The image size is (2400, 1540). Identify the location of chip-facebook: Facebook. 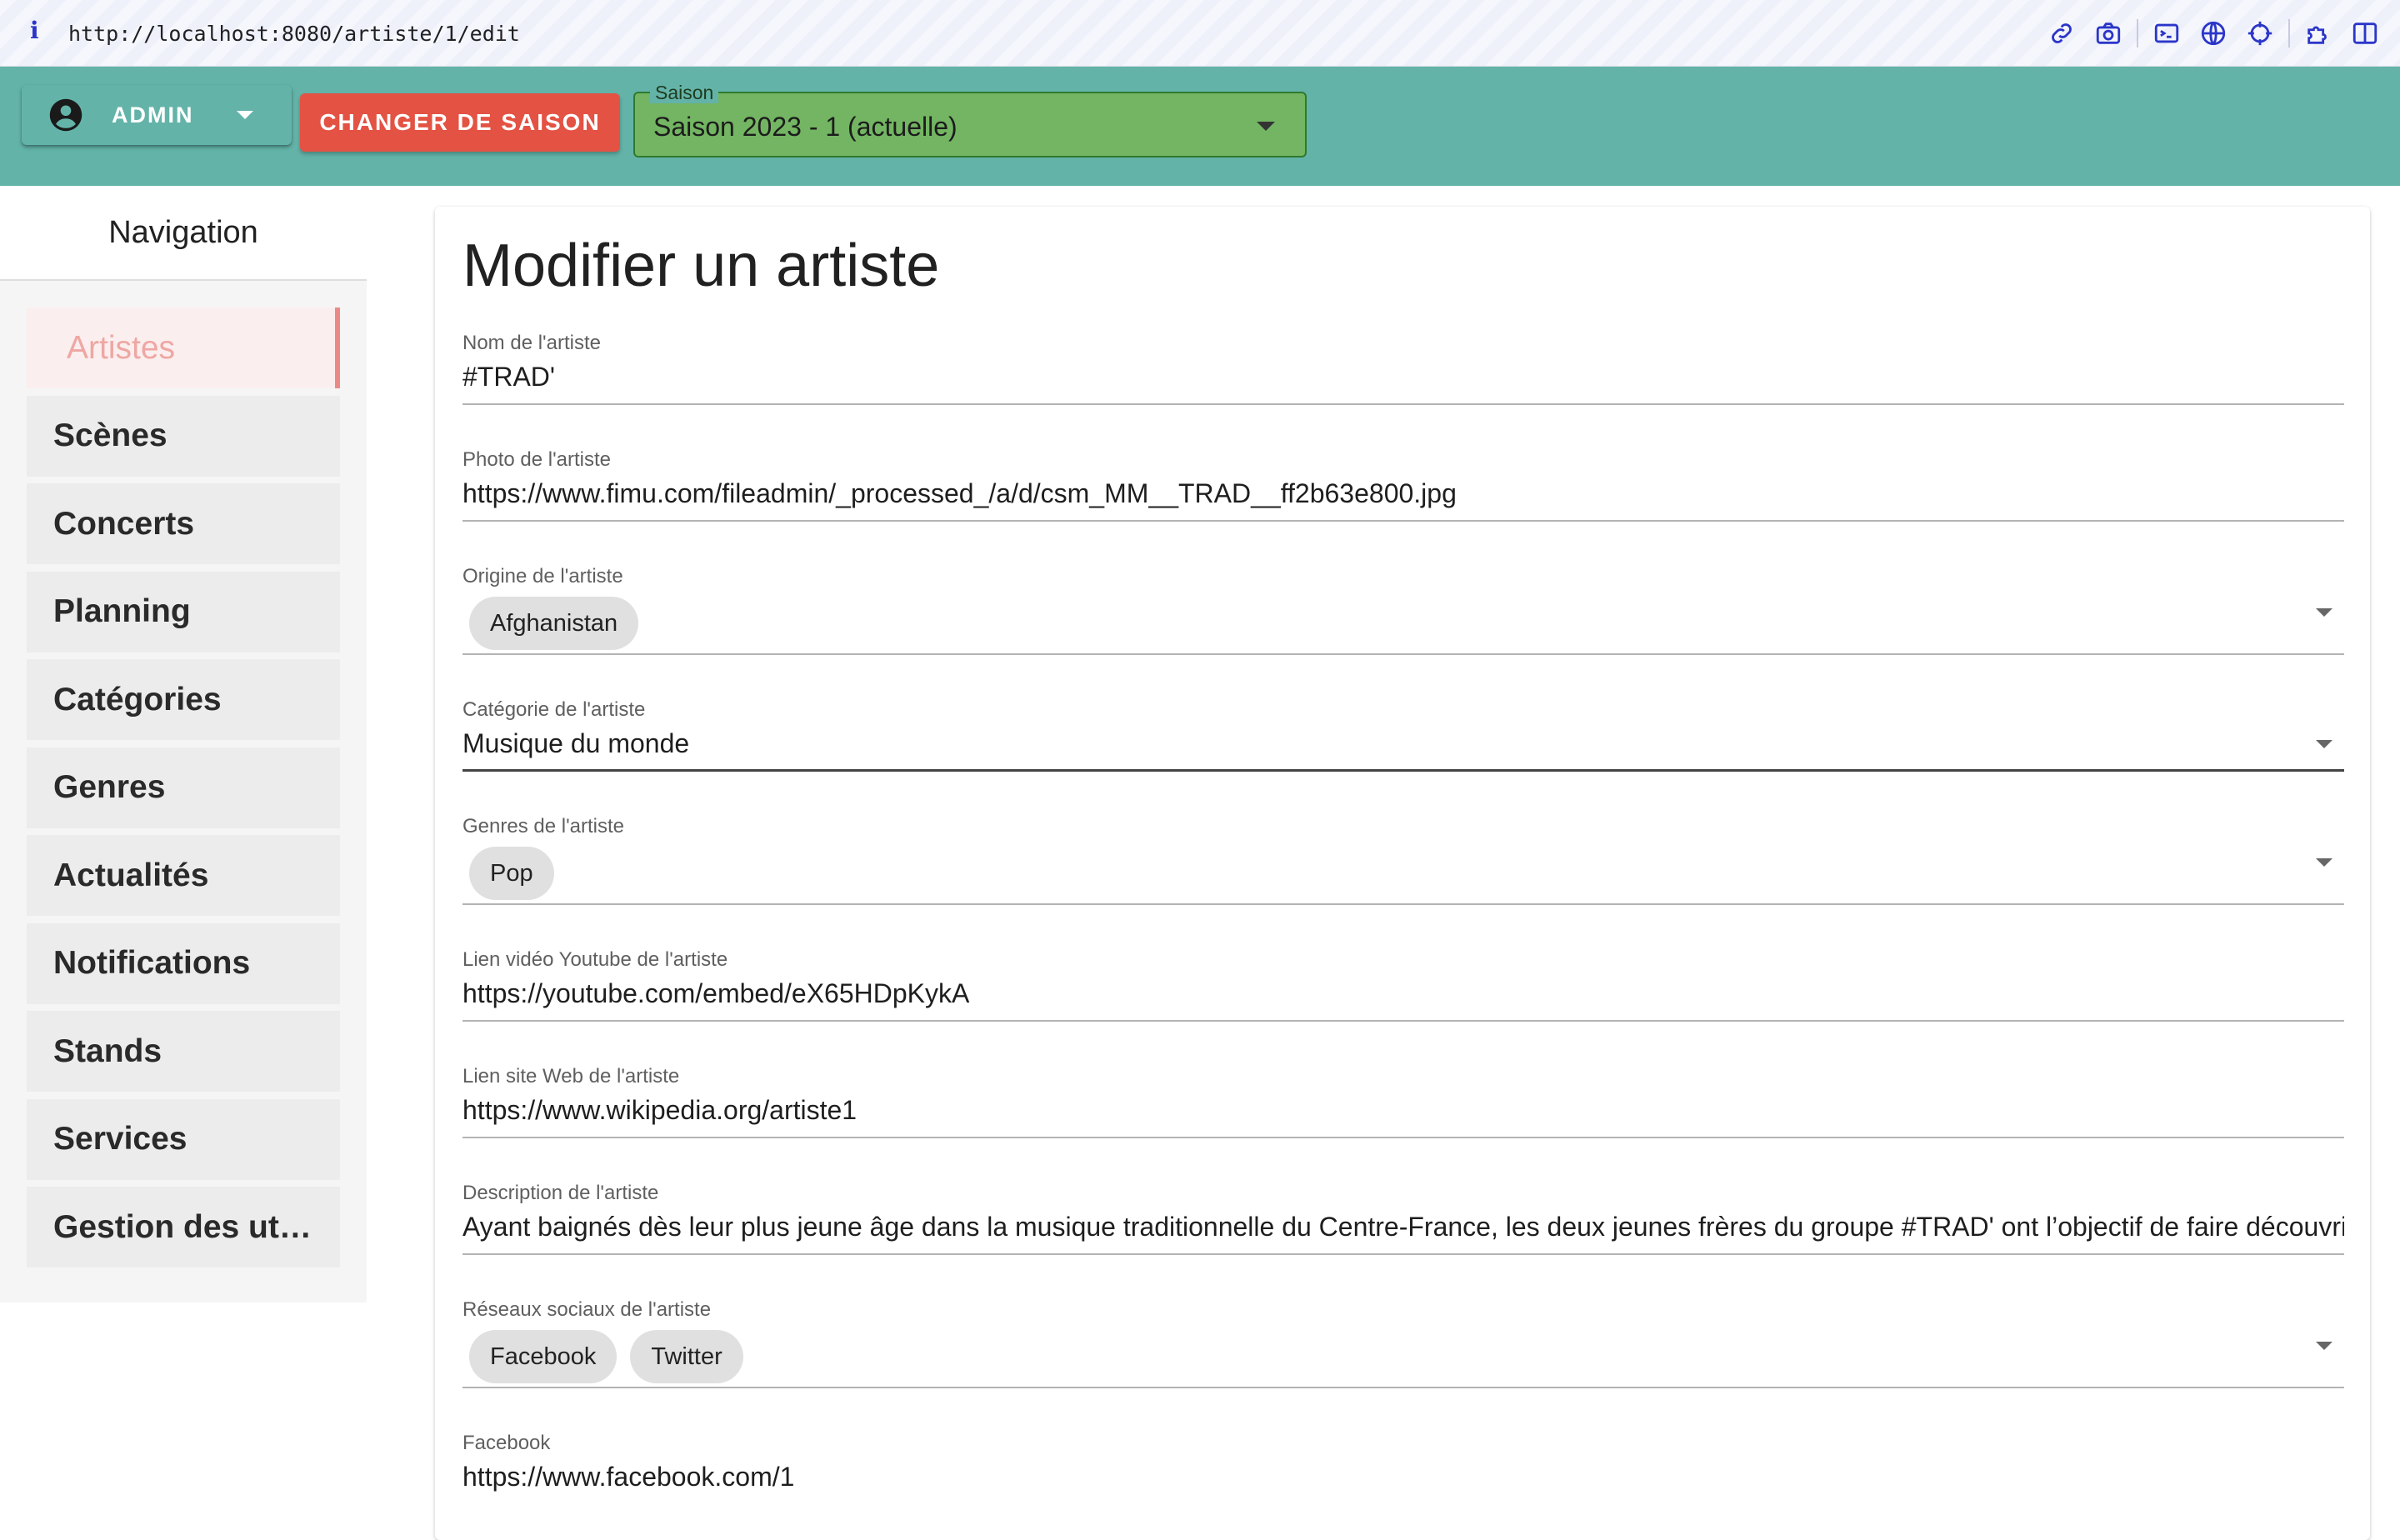
(543, 1356).